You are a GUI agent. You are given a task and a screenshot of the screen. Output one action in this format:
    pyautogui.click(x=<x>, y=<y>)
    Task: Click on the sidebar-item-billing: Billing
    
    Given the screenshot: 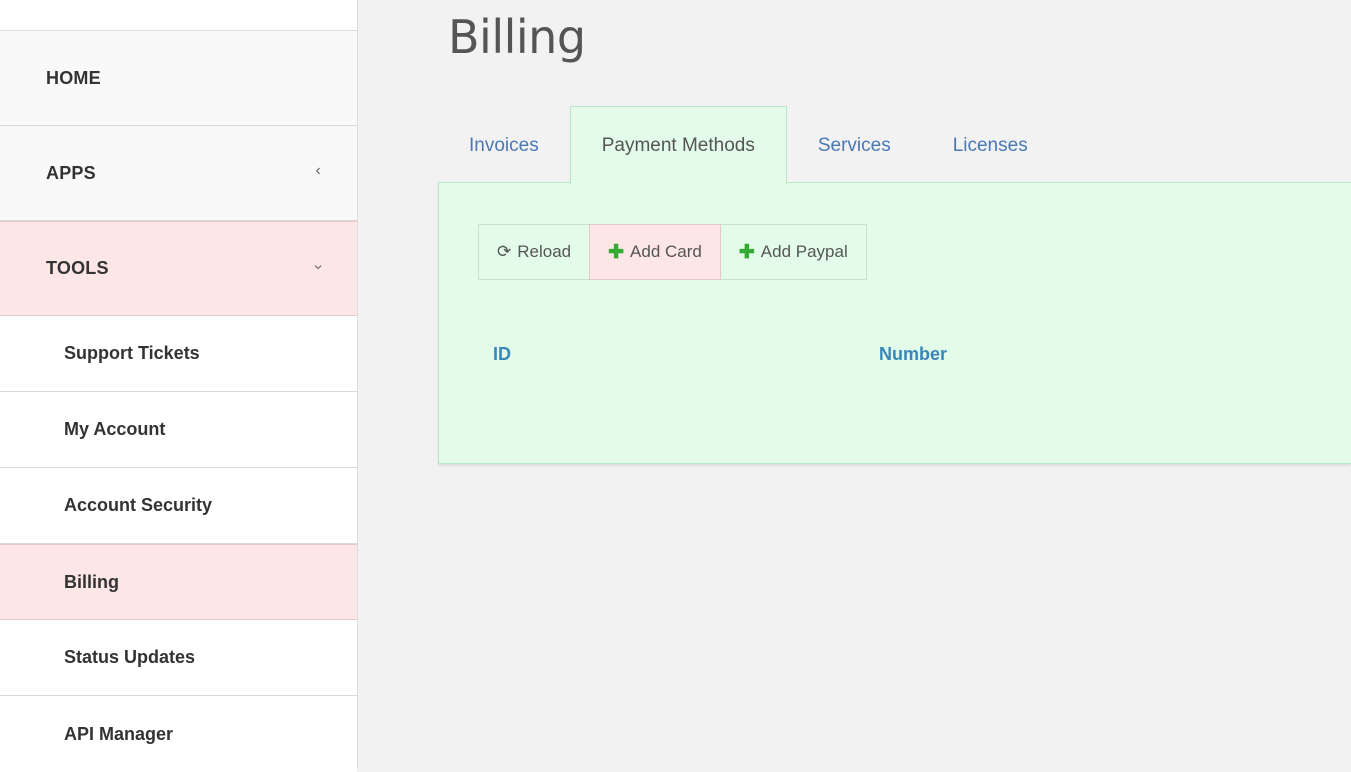 What is the action you would take?
    pyautogui.click(x=178, y=582)
    